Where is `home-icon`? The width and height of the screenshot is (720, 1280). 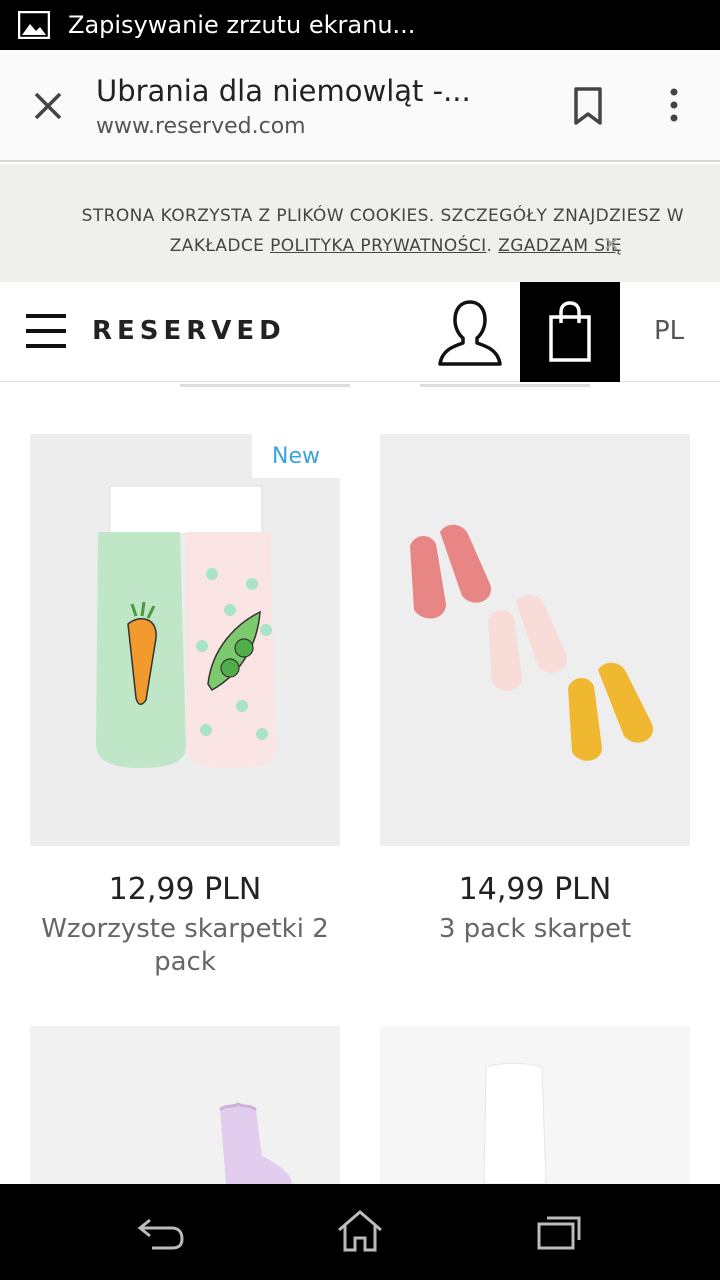 home-icon is located at coordinates (360, 1231).